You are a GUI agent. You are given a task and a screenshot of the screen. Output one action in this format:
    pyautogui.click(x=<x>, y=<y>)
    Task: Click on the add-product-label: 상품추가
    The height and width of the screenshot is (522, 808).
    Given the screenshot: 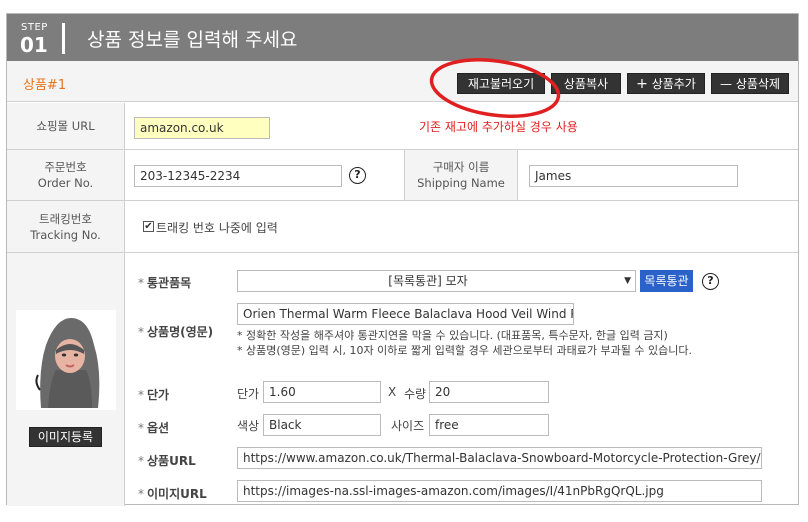 What is the action you would take?
    pyautogui.click(x=673, y=84)
    